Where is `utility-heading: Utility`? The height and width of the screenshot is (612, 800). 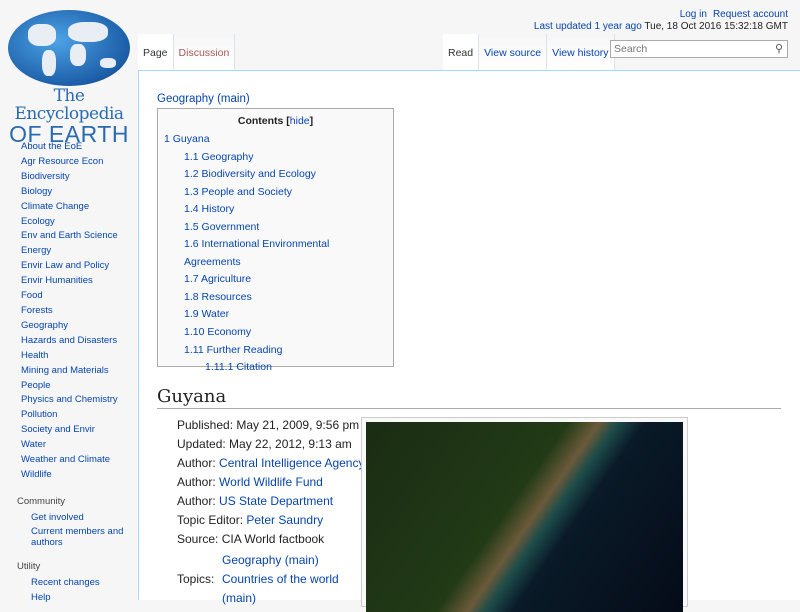
utility-heading: Utility is located at coordinates (29, 567).